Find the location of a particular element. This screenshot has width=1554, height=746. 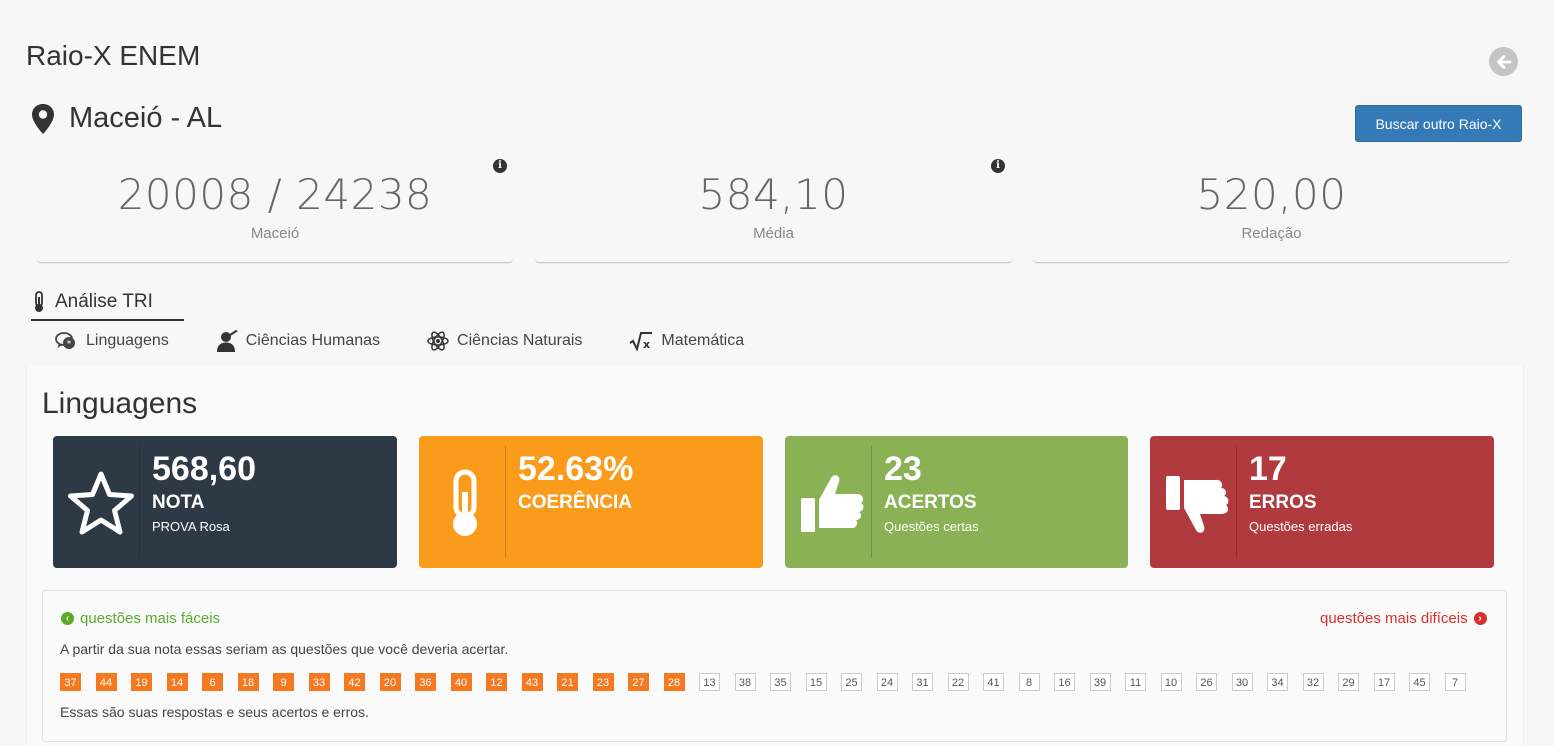

stat-essay: 520,00 Redação is located at coordinates (1271, 211).